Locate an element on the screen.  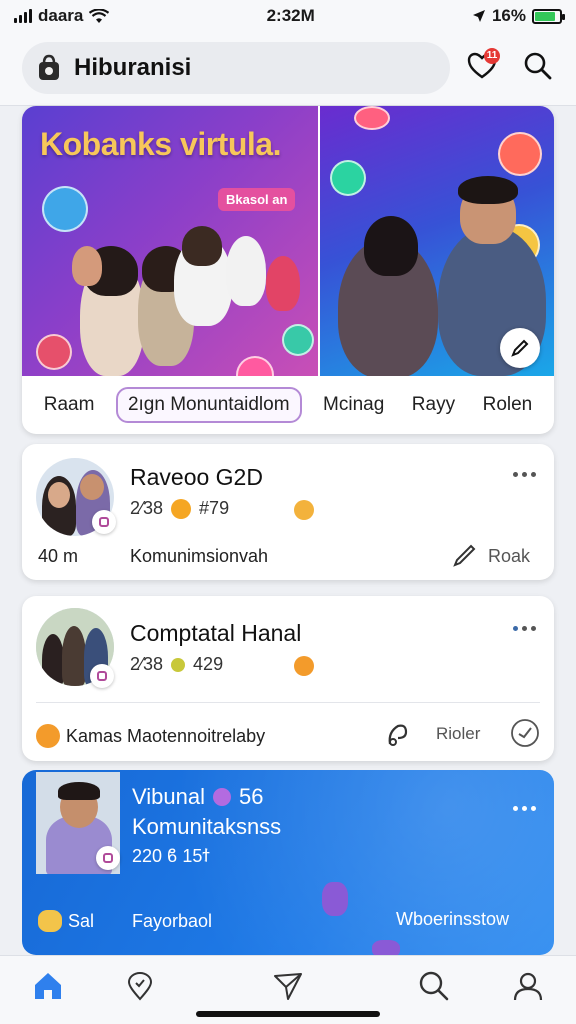
status-left: daara is located at coordinates (62, 16).